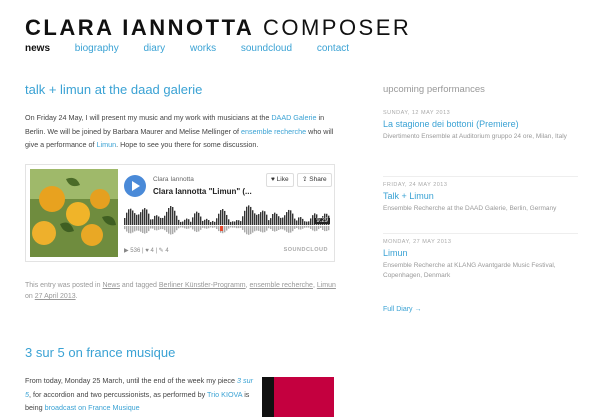 This screenshot has width=600, height=417. Describe the element at coordinates (417, 242) in the screenshot. I see `performance-date: MONDAY, 27 MAY 2013` at that location.